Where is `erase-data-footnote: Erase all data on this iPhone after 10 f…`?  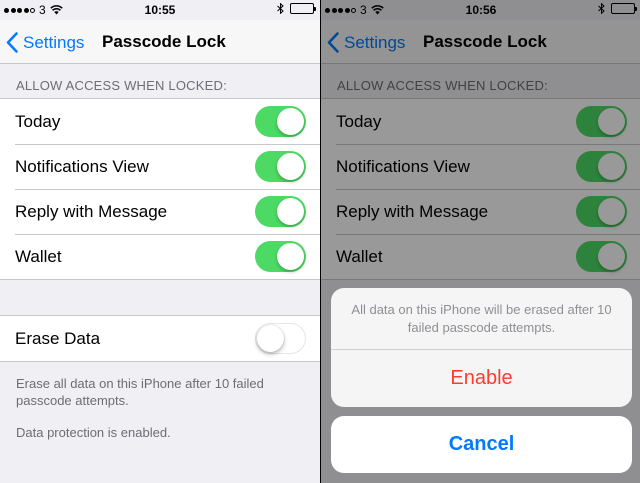
erase-data-footnote: Erase all data on this iPhone after 10 f… is located at coordinates (140, 392).